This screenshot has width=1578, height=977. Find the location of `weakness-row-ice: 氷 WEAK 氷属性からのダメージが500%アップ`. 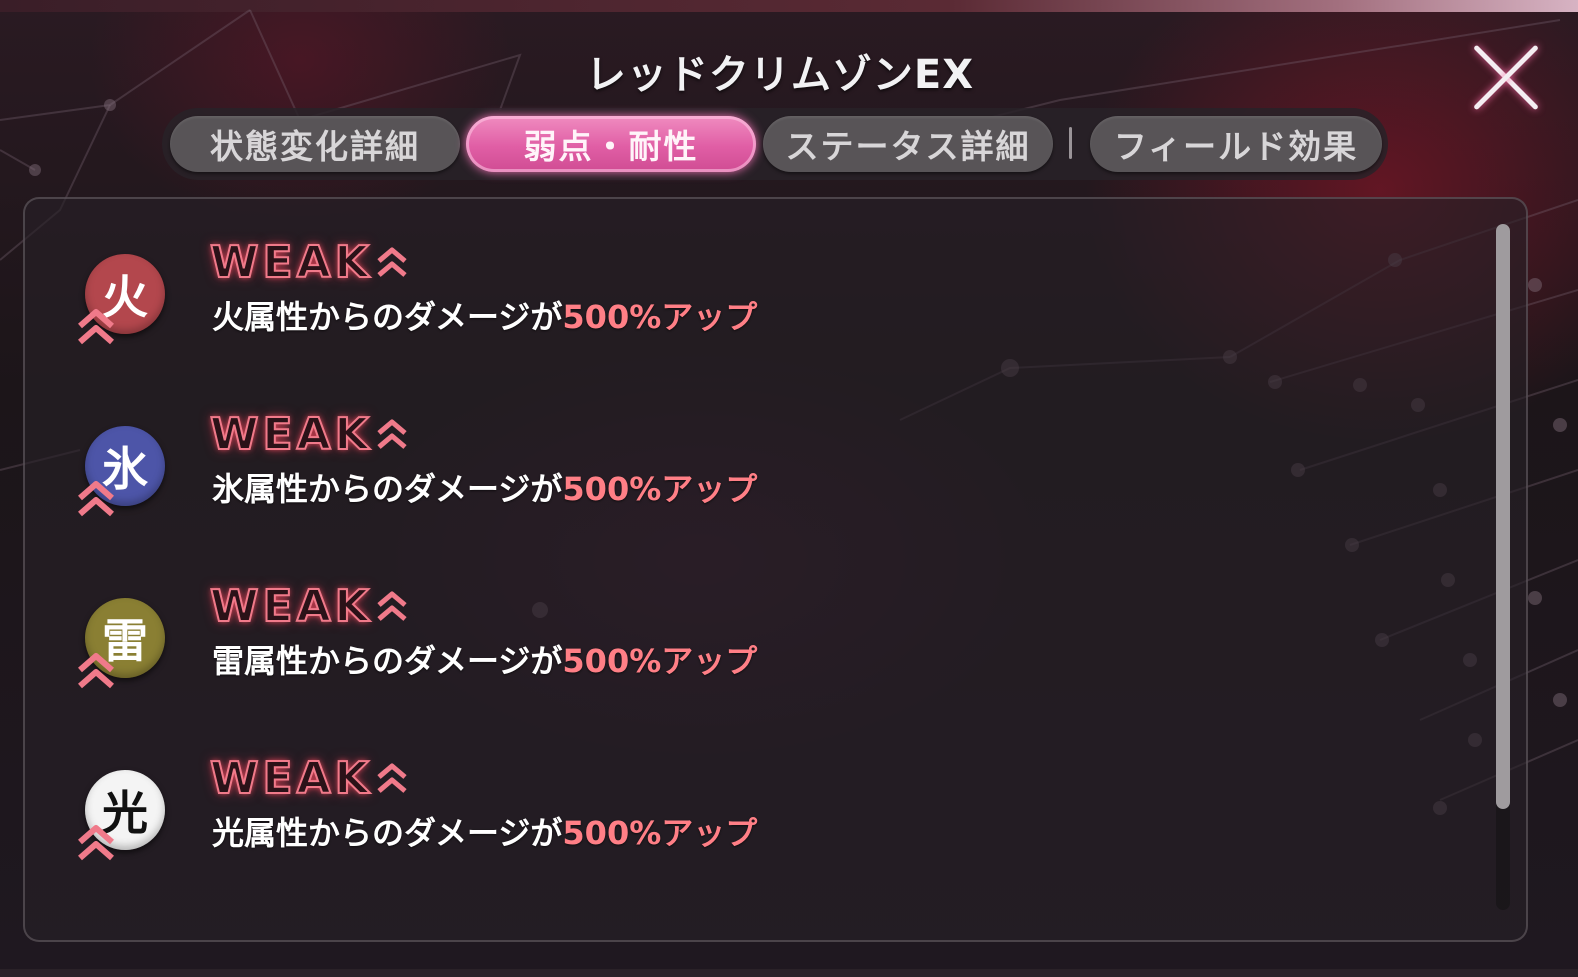

weakness-row-ice: 氷 WEAK 氷属性からのダメージが500%アップ is located at coordinates (700, 484).